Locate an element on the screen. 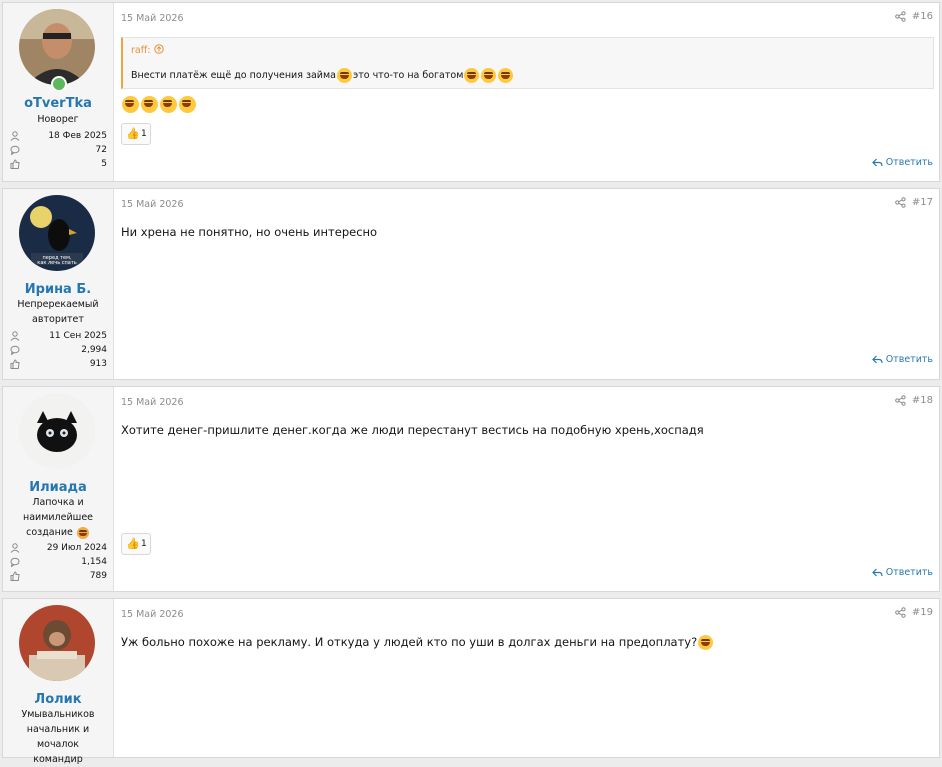  quote-author: raff: is located at coordinates (147, 50).